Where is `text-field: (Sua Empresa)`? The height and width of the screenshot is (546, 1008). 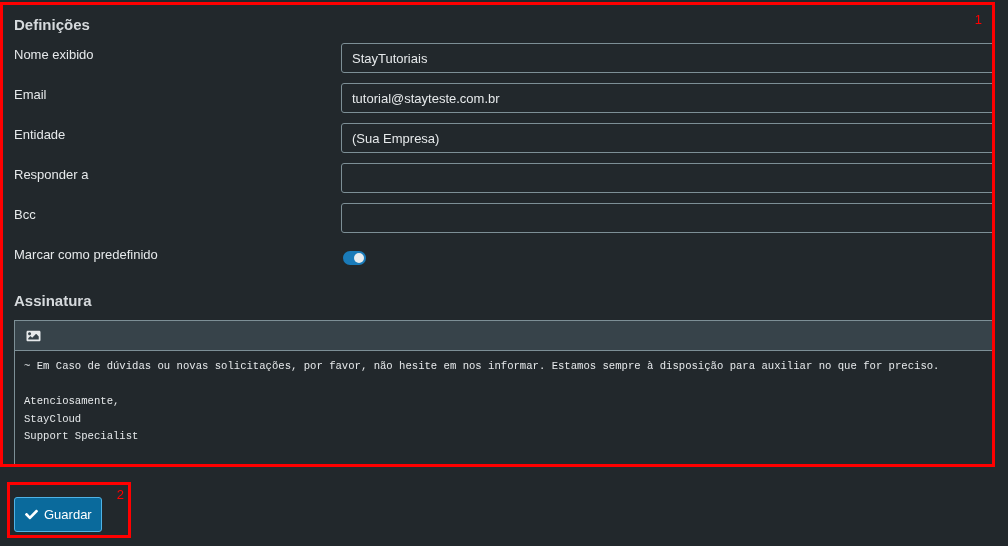
text-field: (Sua Empresa) is located at coordinates (668, 138).